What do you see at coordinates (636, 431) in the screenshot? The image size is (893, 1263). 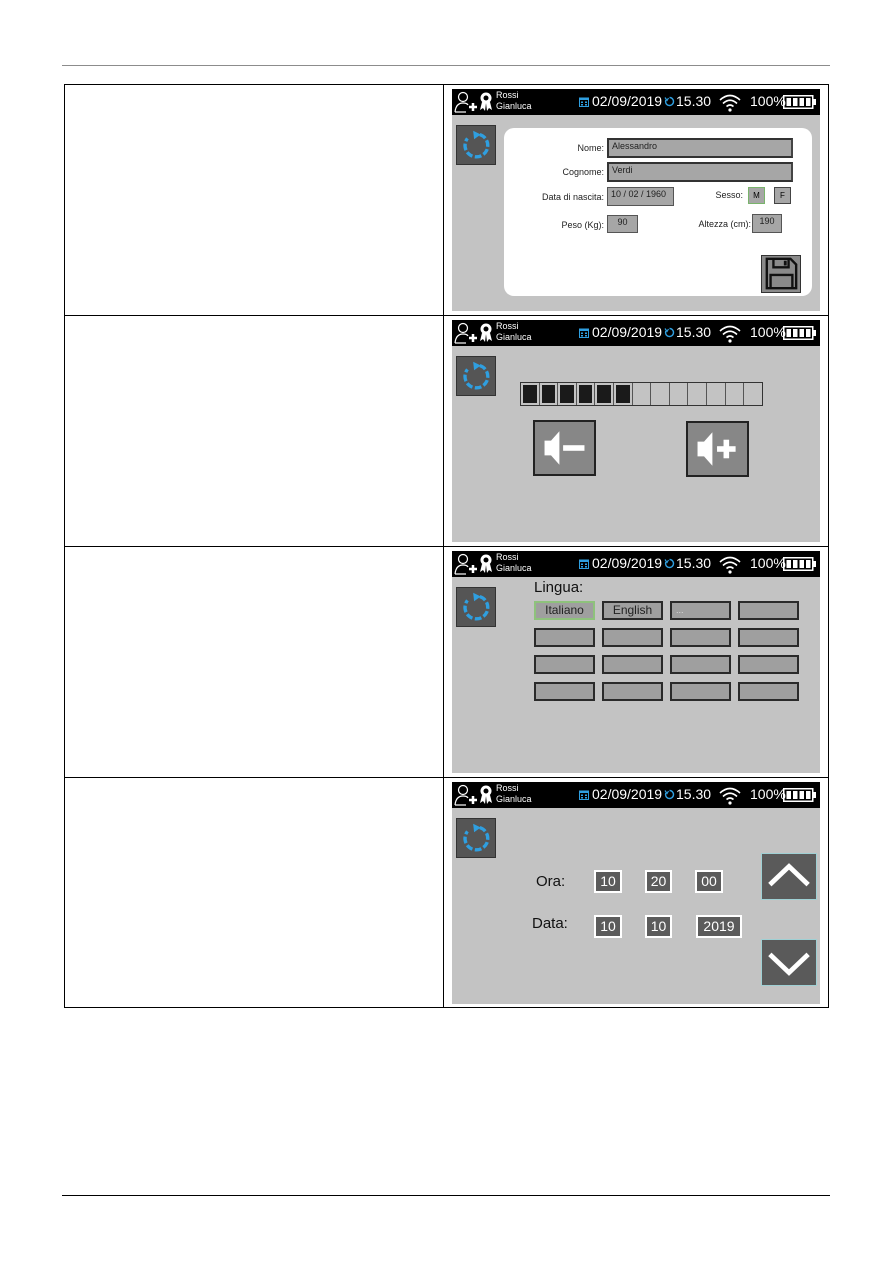 I see `screen-volume: Rossi Gianluca 02/09/2019 15.30 100%` at bounding box center [636, 431].